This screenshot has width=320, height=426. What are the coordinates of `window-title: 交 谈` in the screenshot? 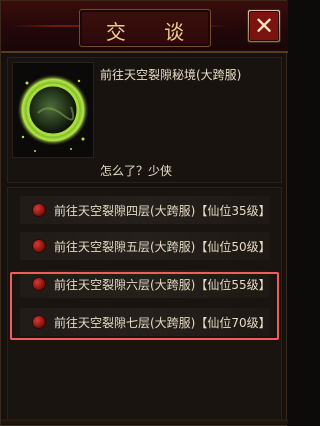 It's located at (153, 32).